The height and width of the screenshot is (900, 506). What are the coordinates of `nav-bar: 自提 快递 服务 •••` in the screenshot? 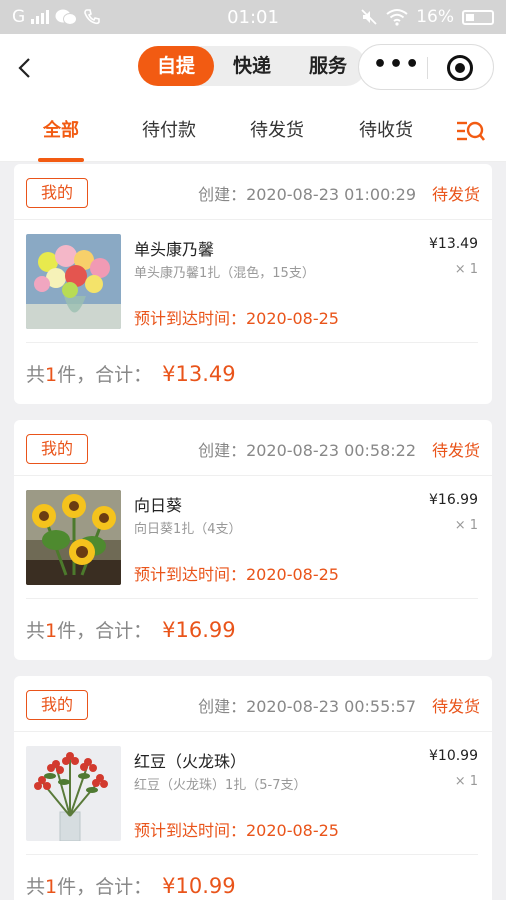 It's located at (253, 67).